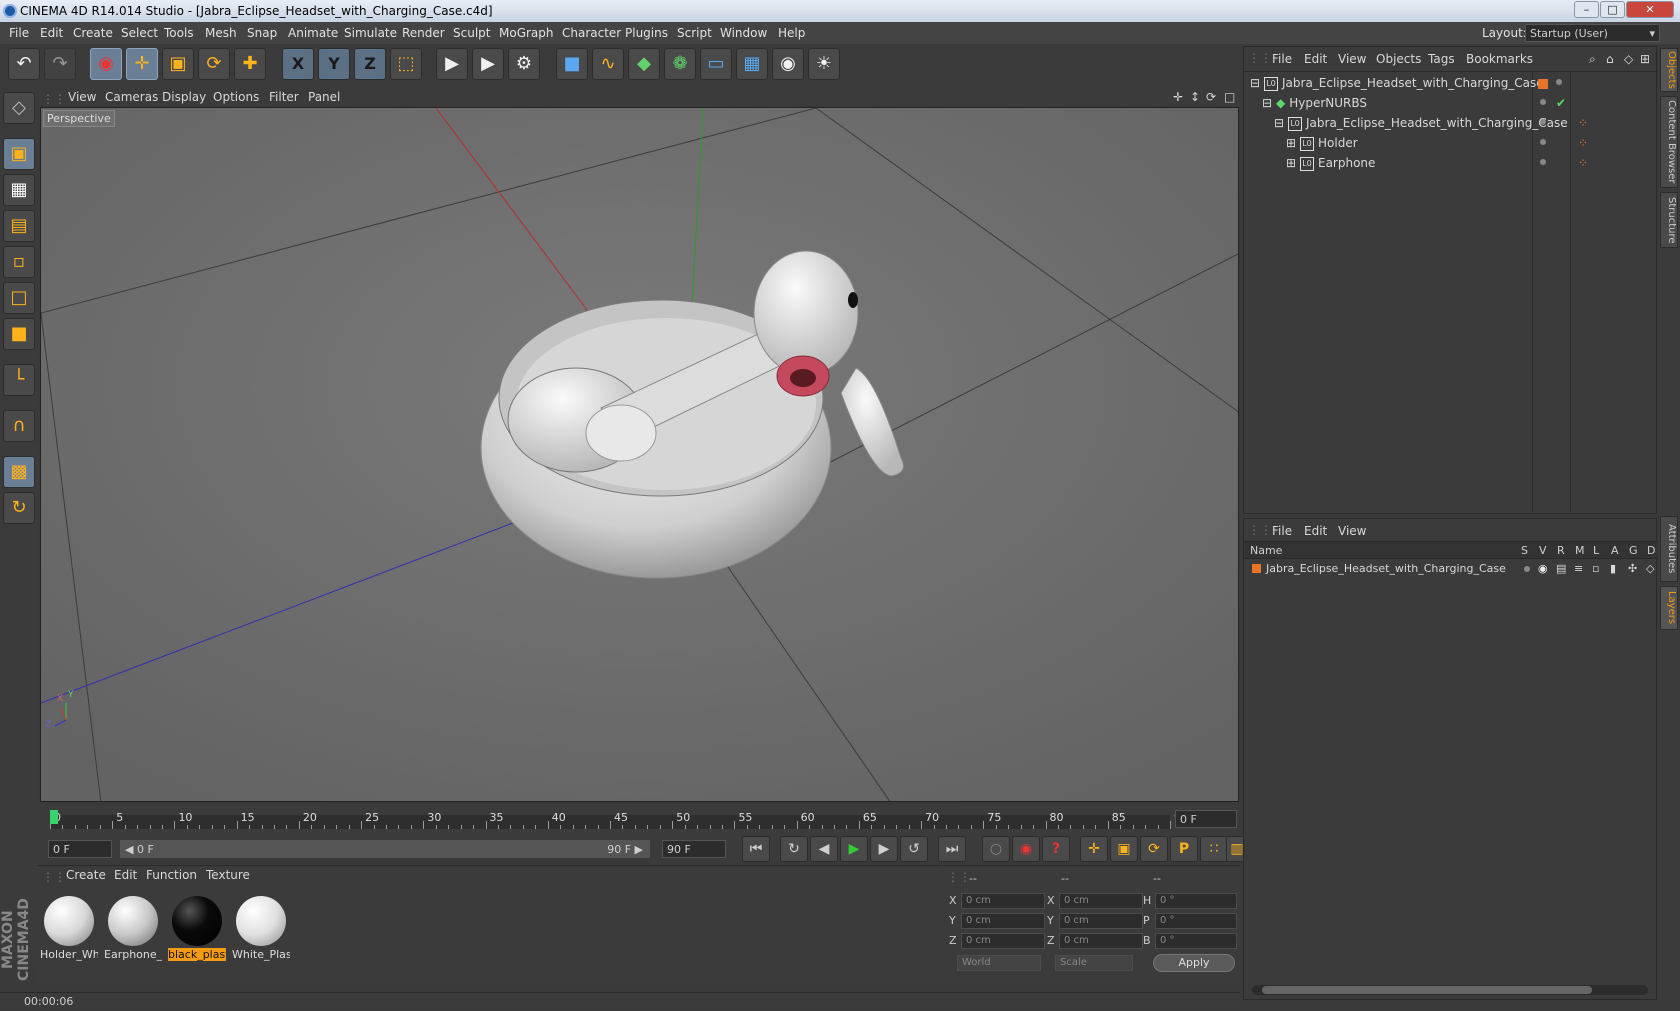  I want to click on tab-structure: Structure, so click(1669, 220).